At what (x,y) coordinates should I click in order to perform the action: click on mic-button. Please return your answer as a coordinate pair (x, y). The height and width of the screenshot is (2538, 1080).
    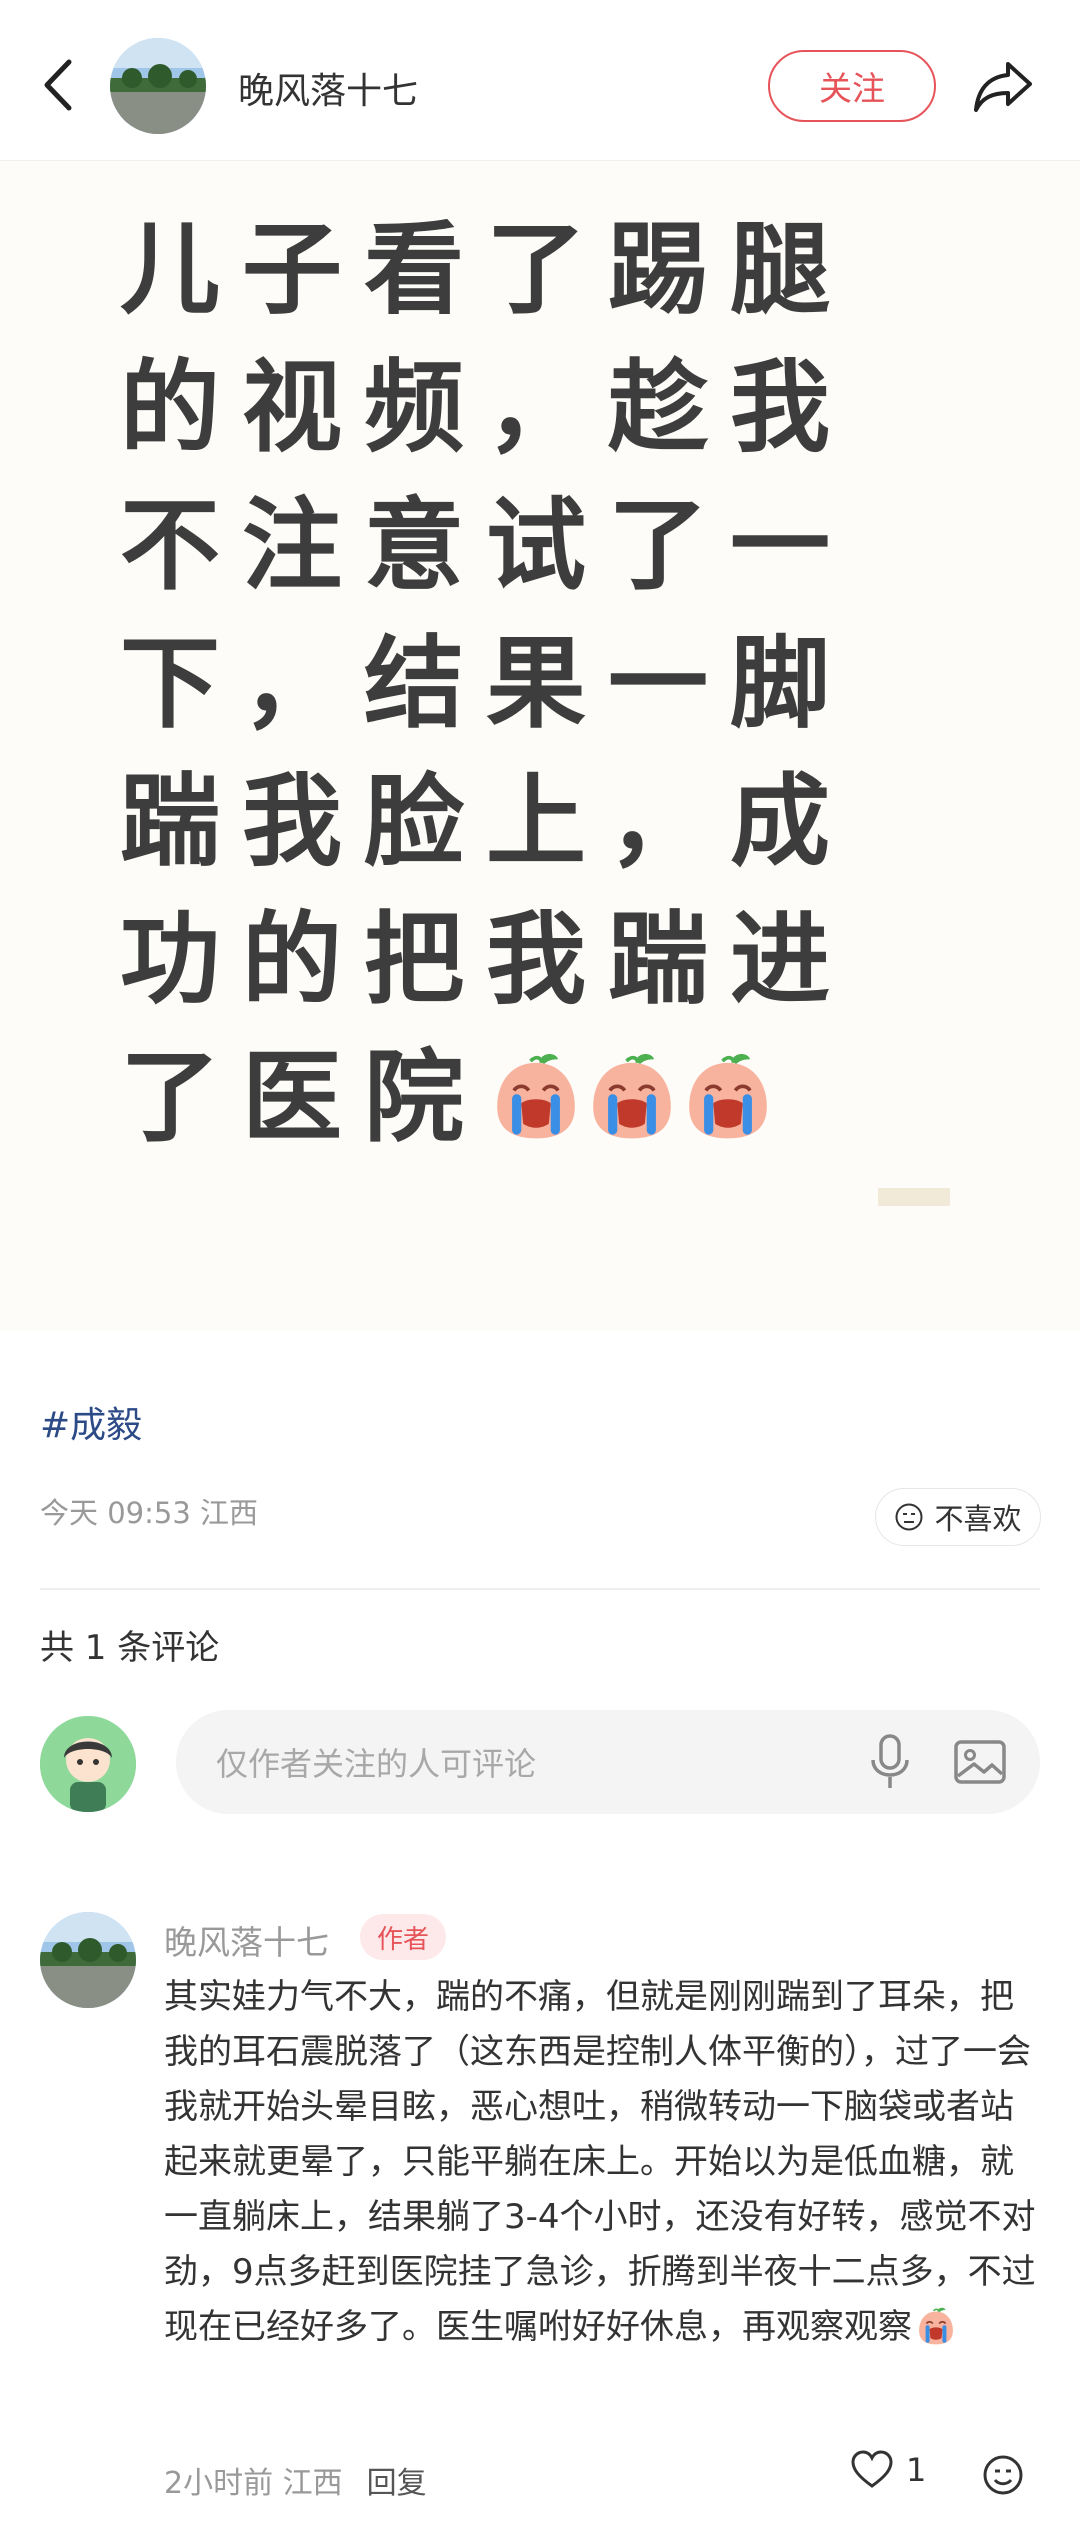
    Looking at the image, I should click on (890, 1762).